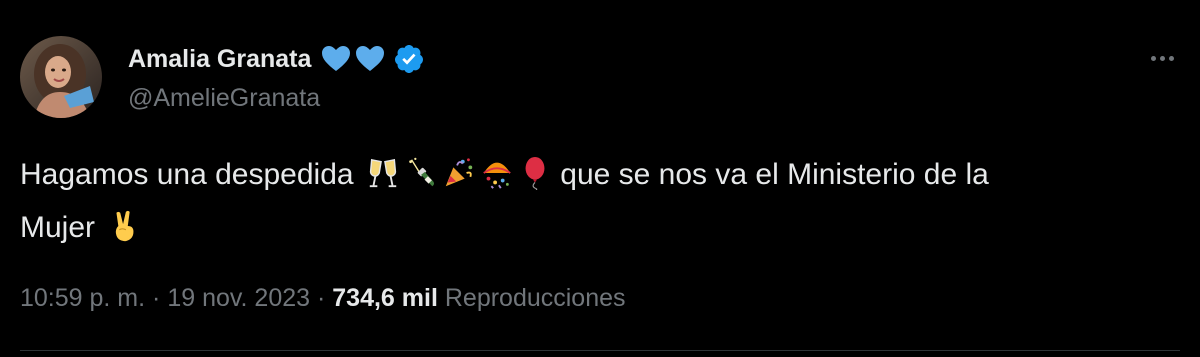 The width and height of the screenshot is (1200, 357). What do you see at coordinates (409, 59) in the screenshot?
I see `verified-badge-icon` at bounding box center [409, 59].